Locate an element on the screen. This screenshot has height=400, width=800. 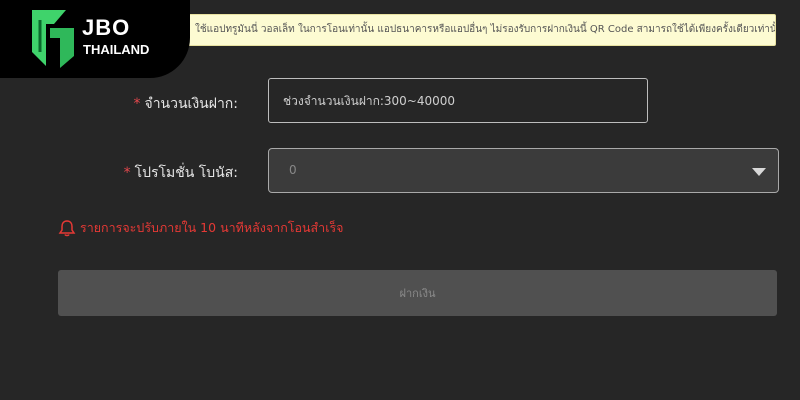
jbo-logo-mark-icon is located at coordinates (53, 39).